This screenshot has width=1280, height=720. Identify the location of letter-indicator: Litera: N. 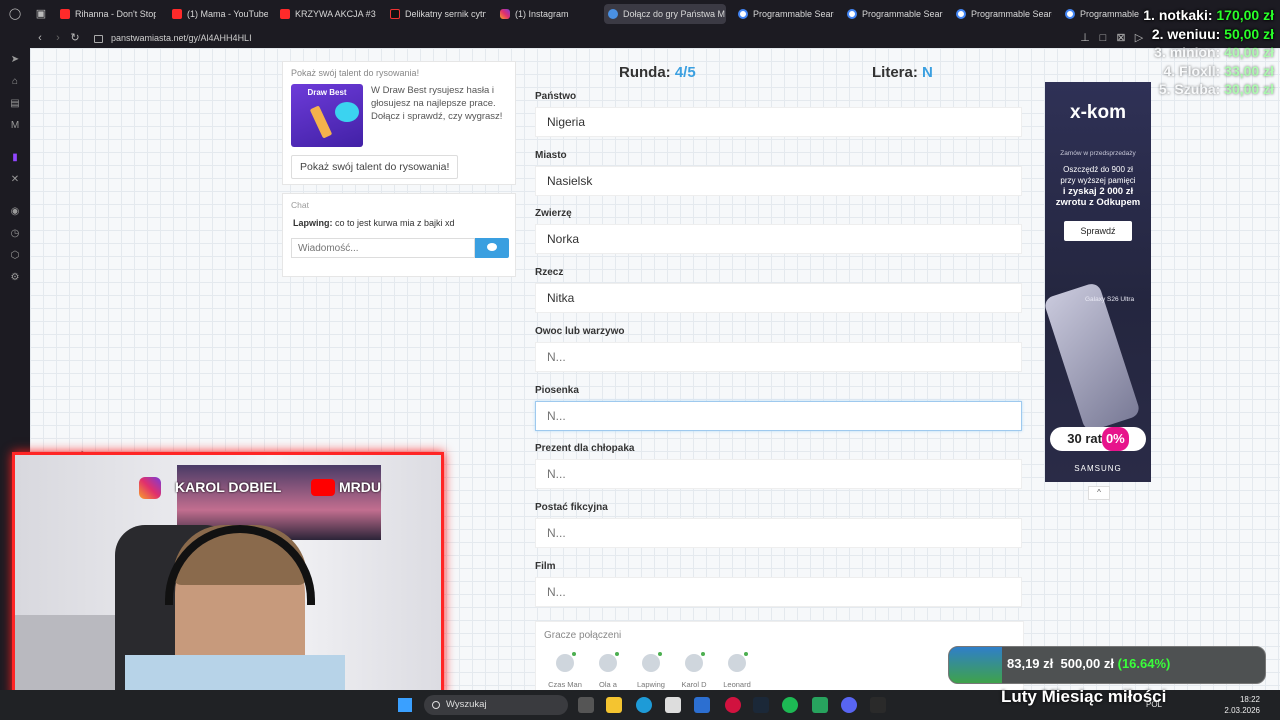
(902, 72).